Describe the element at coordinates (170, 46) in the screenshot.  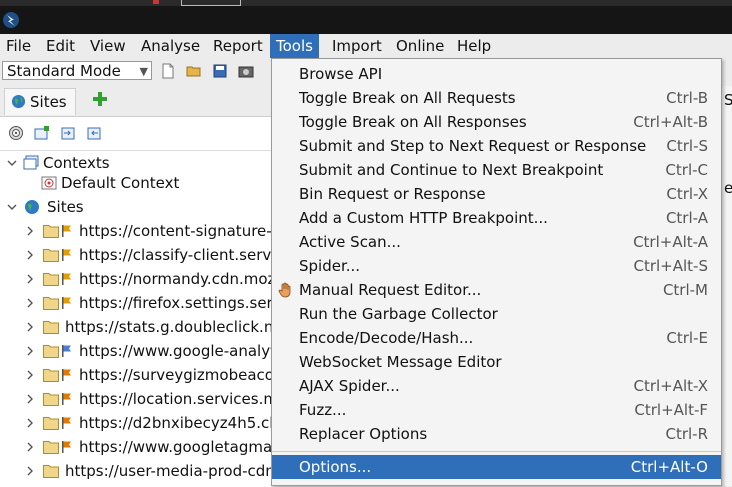
I see `menu-analyse: Analyse` at that location.